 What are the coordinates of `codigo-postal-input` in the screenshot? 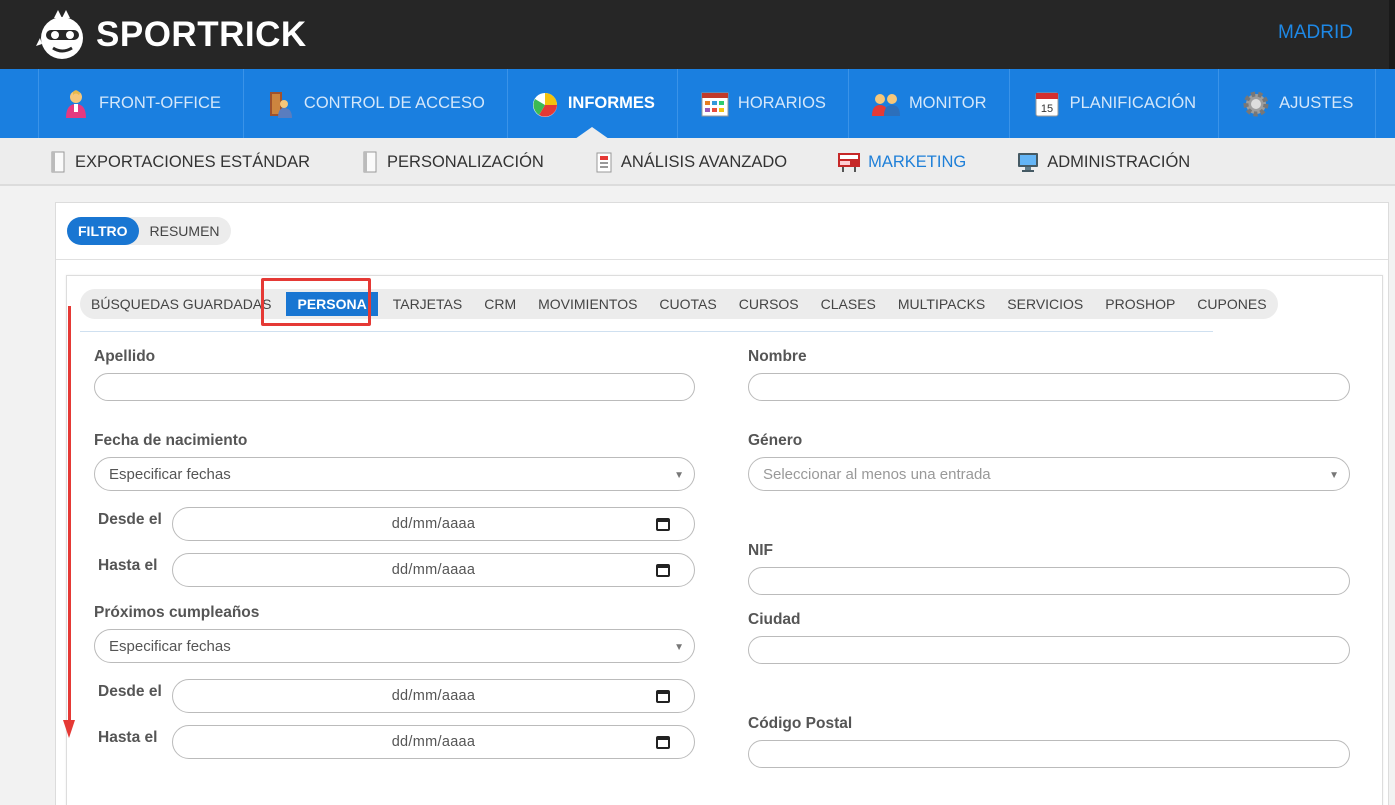 It's located at (1049, 754).